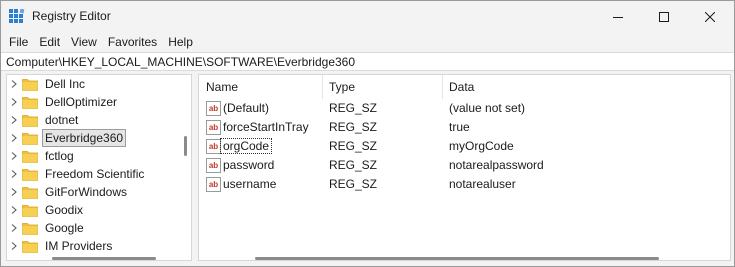 Image resolution: width=735 pixels, height=267 pixels. Describe the element at coordinates (134, 42) in the screenshot. I see `menu-favorites: Favorites` at that location.